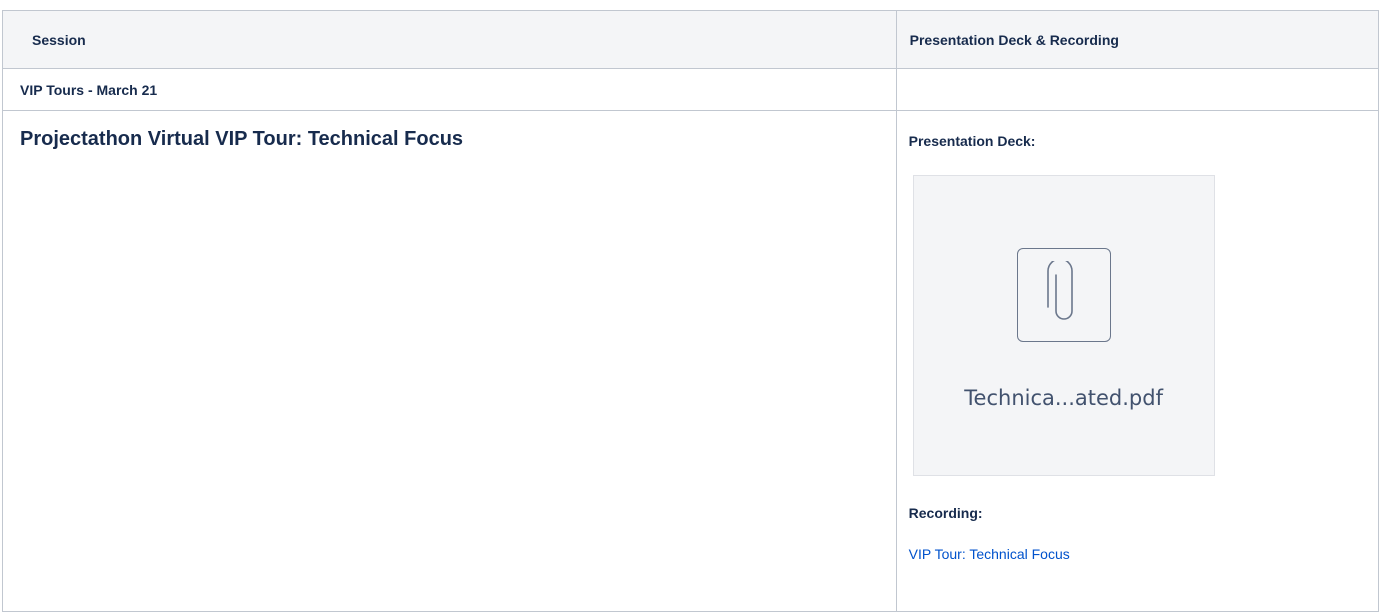 The image size is (1388, 612). Describe the element at coordinates (449, 89) in the screenshot. I see `date-cell: VIP Tours - March 21` at that location.